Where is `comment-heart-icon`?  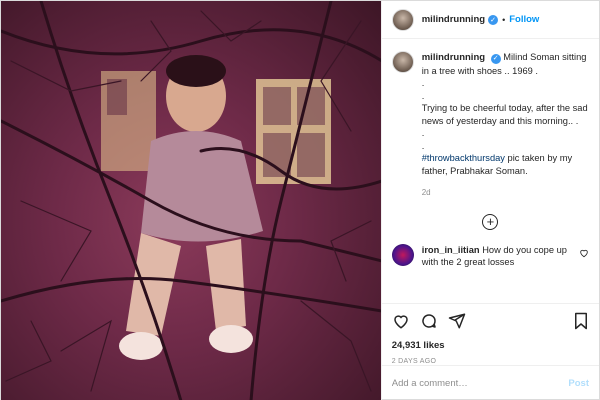 comment-heart-icon is located at coordinates (584, 253).